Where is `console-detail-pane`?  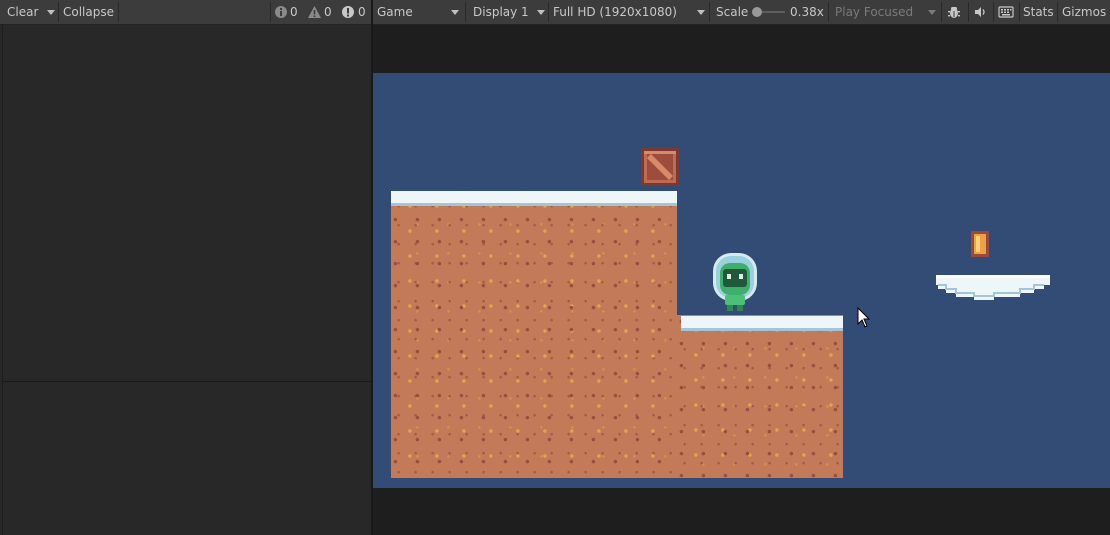 console-detail-pane is located at coordinates (187, 458).